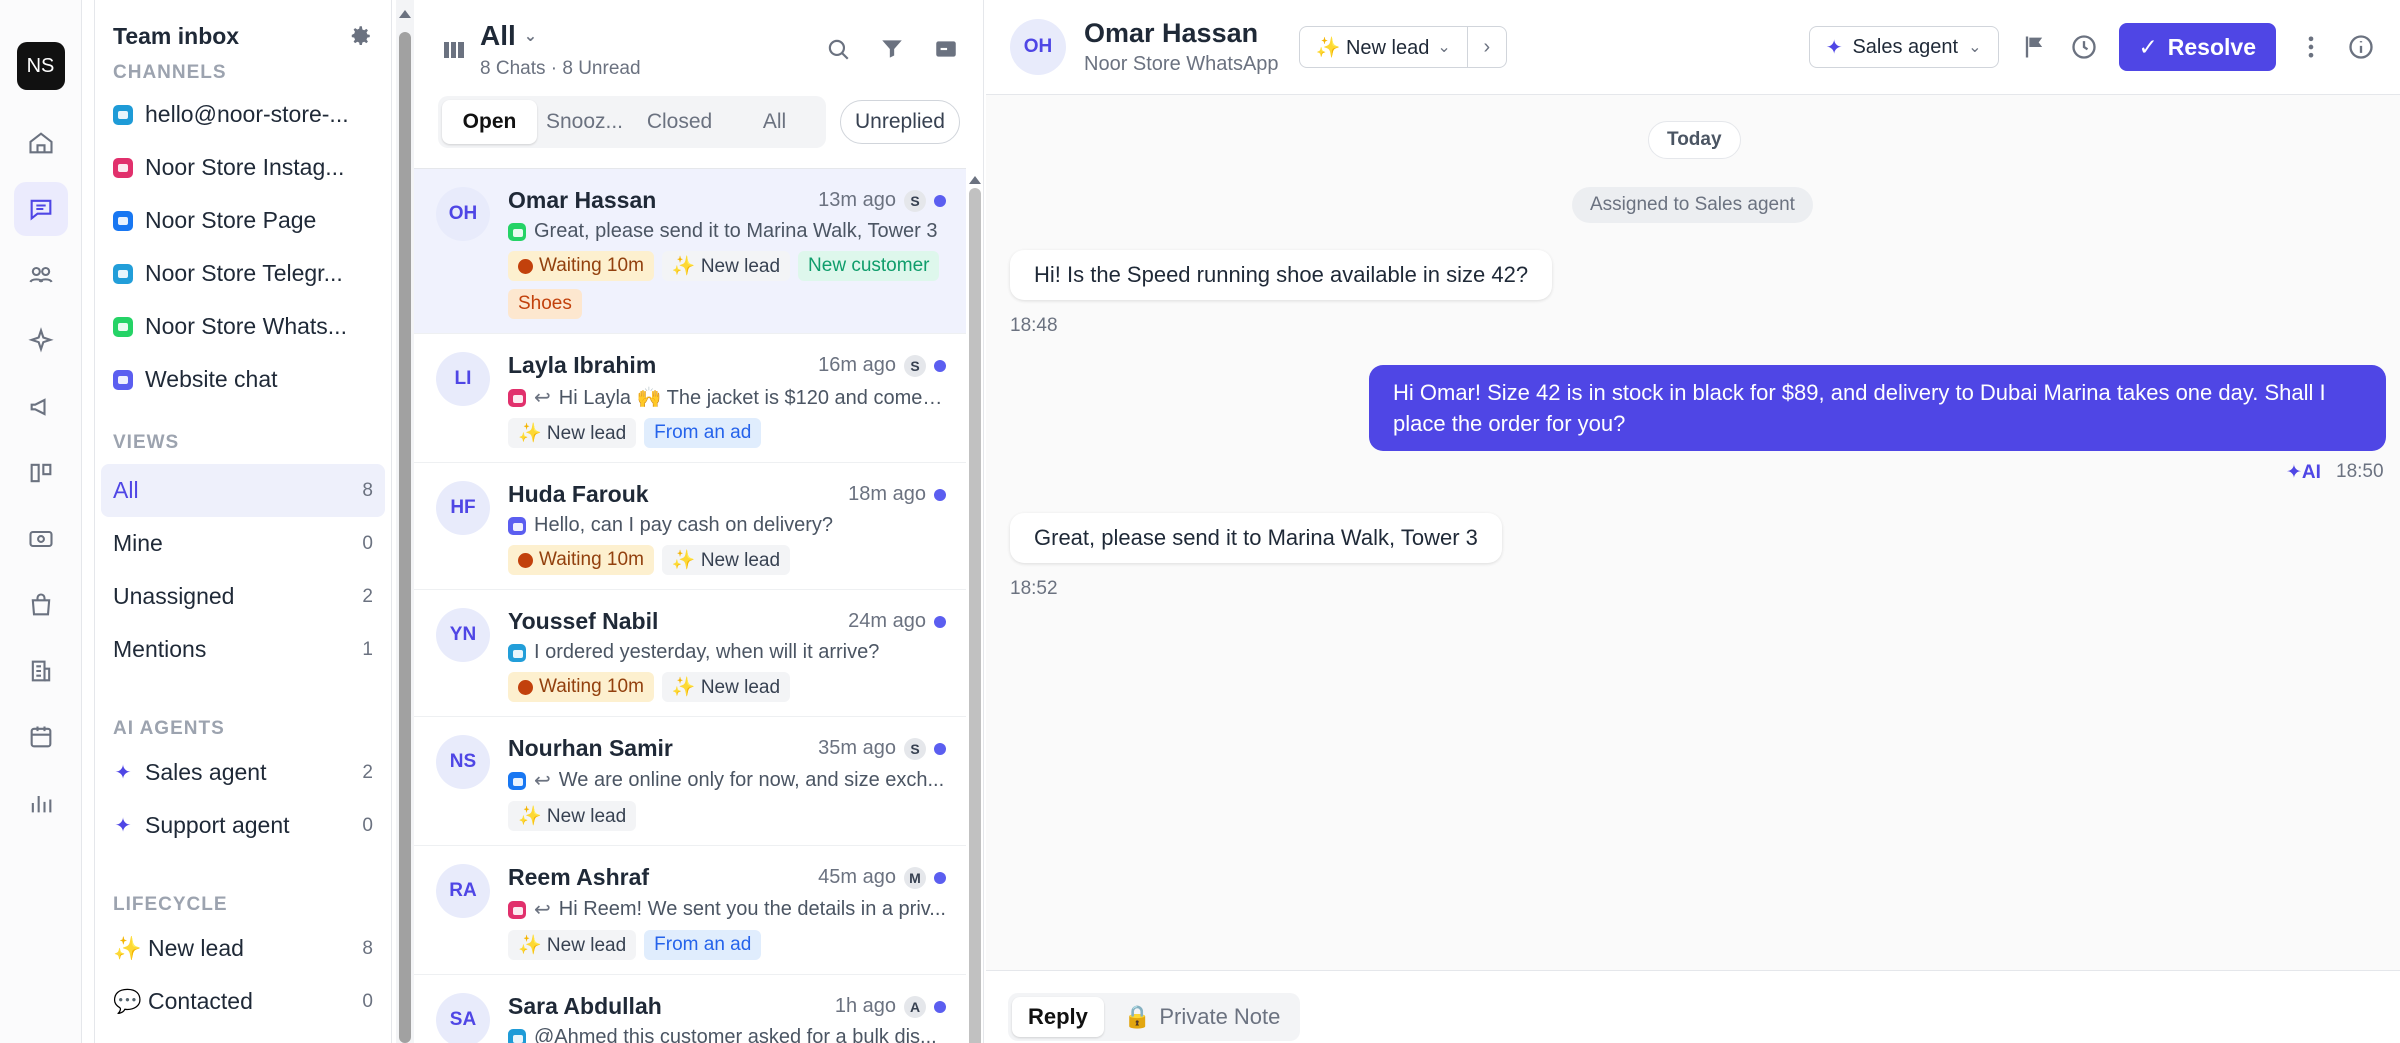  Describe the element at coordinates (243, 825) in the screenshot. I see `agent-item: ✦ Support agent 0` at that location.